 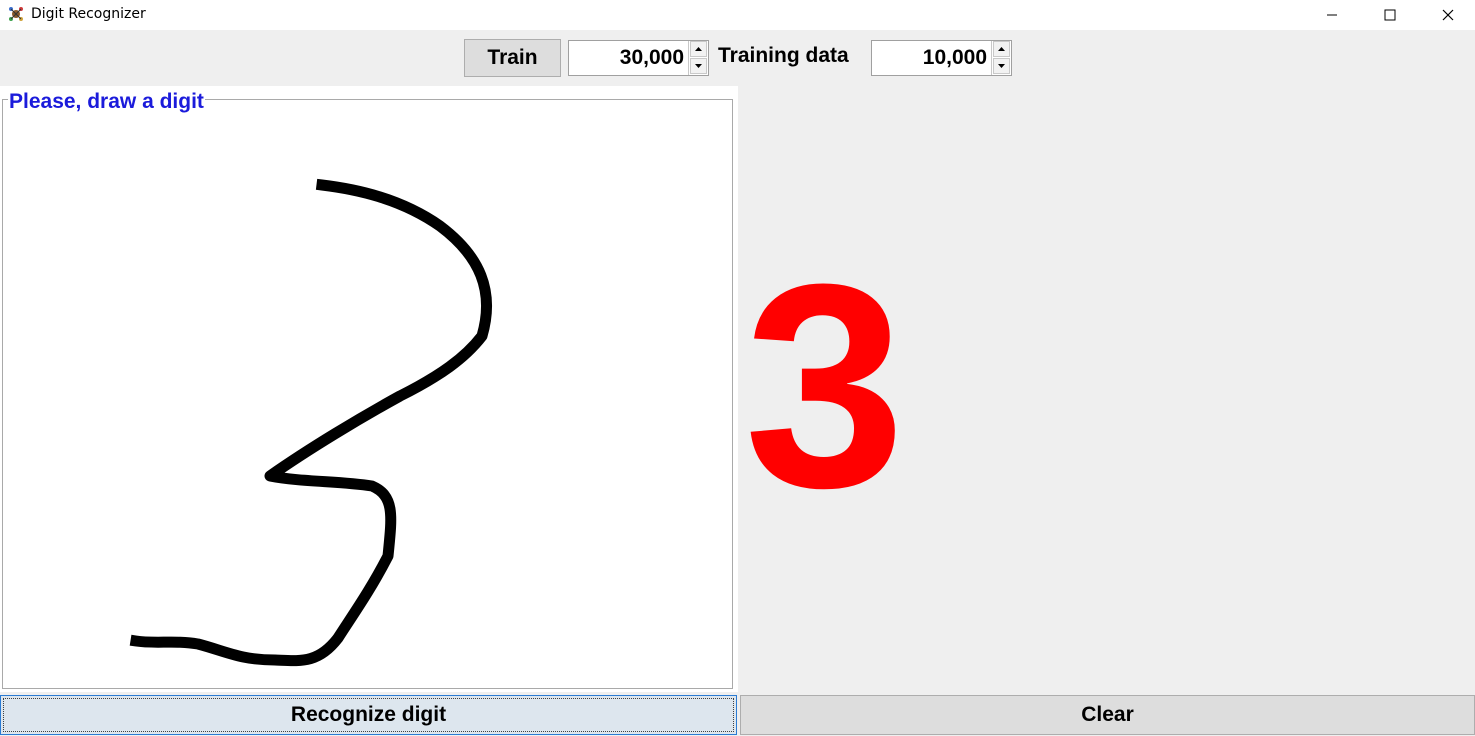 I want to click on training-data-increment-button, so click(x=1001, y=49).